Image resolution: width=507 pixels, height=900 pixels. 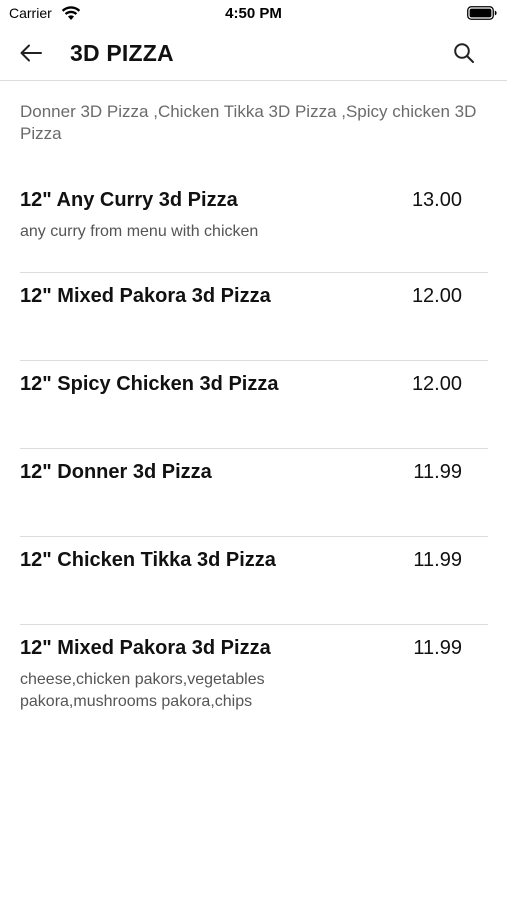 I want to click on arrow-left-icon, so click(x=31, y=53).